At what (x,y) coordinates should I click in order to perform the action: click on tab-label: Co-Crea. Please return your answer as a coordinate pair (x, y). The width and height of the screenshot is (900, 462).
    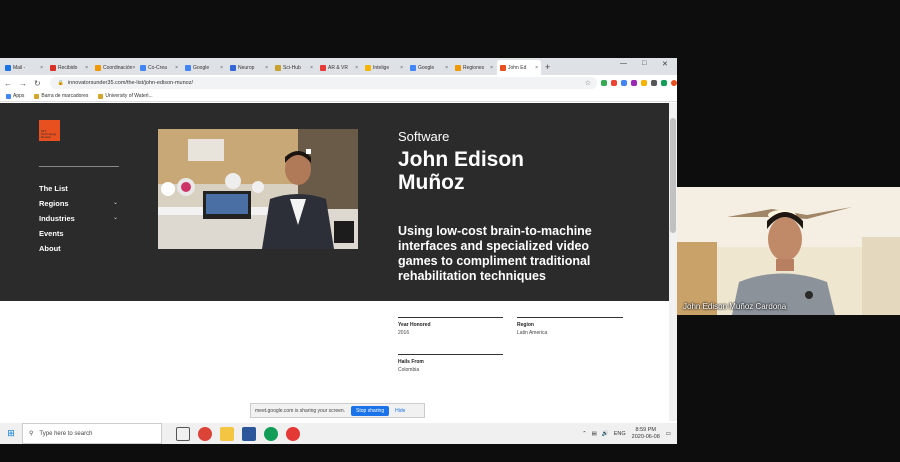
    Looking at the image, I should click on (157, 67).